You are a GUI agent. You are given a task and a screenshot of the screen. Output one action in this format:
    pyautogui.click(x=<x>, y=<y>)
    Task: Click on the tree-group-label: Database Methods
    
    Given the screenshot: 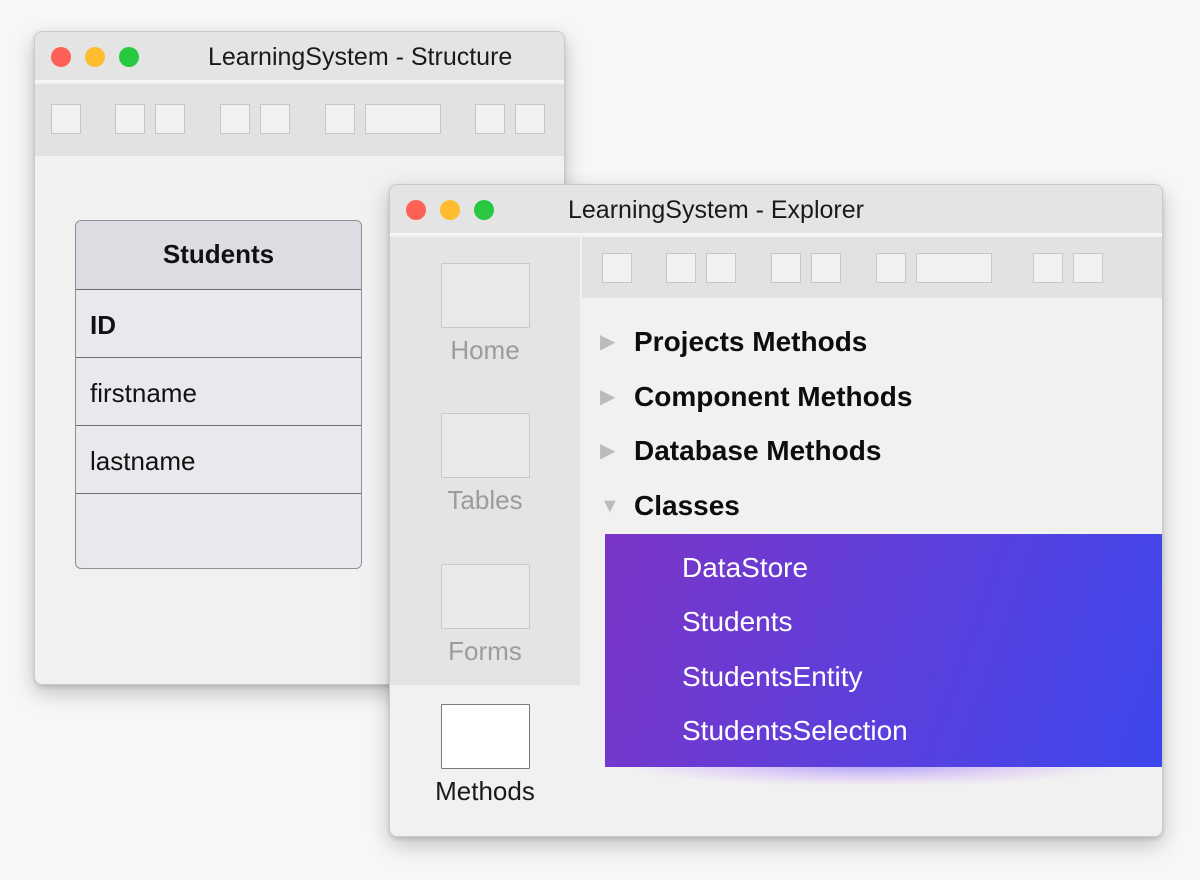 What is the action you would take?
    pyautogui.click(x=758, y=450)
    